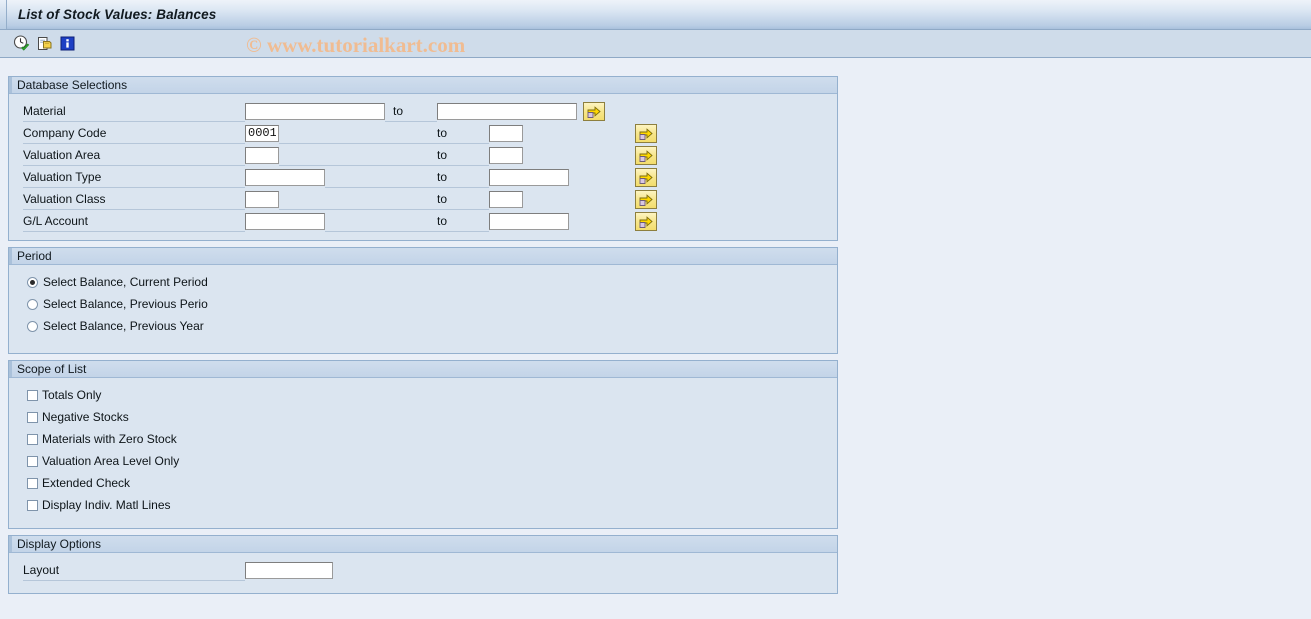 This screenshot has height=619, width=1311. What do you see at coordinates (423, 570) in the screenshot?
I see `display-row-layout: Layout` at bounding box center [423, 570].